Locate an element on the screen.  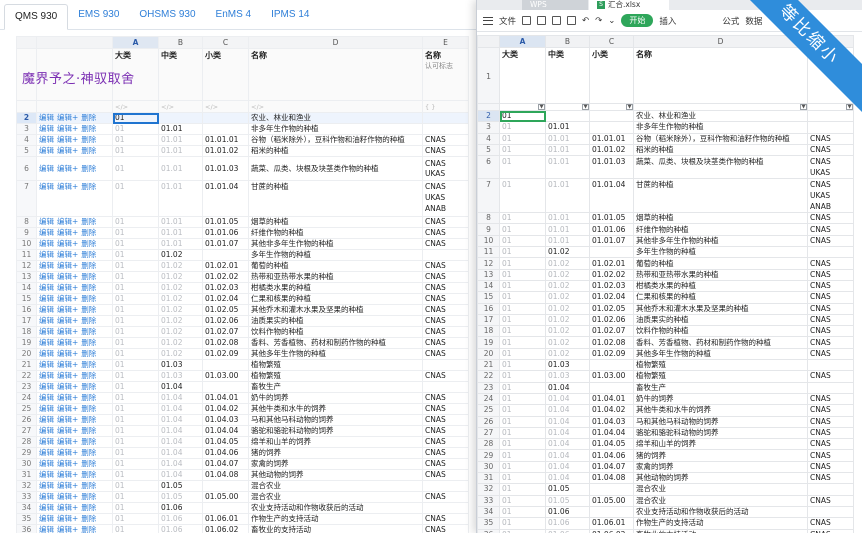
cell-d: 马和其他马科动物的饲养 is located at coordinates (720, 421).